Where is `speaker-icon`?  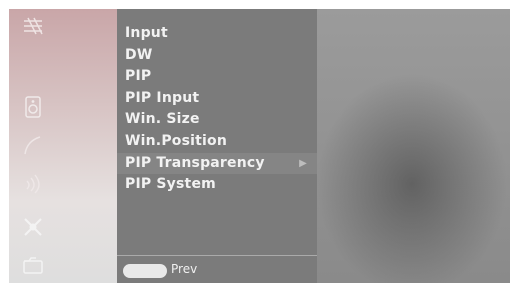
speaker-icon is located at coordinates (33, 107).